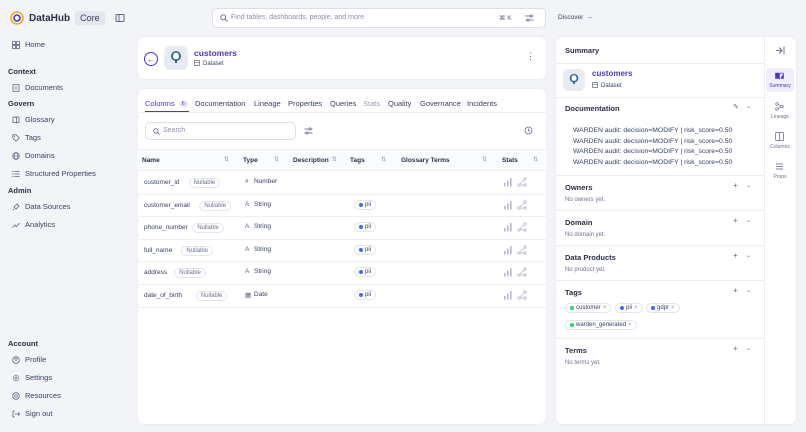  Describe the element at coordinates (342, 228) in the screenshot. I see `table-row: phone_number Nullable A String pii` at that location.